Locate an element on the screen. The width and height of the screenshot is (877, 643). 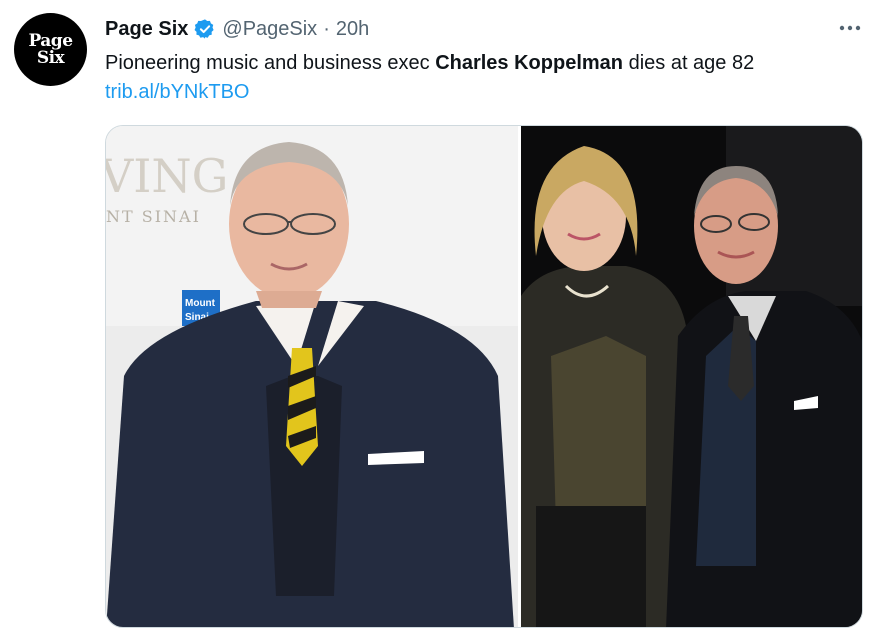
backdrop-text-2: NT SINAI is located at coordinates (153, 216).